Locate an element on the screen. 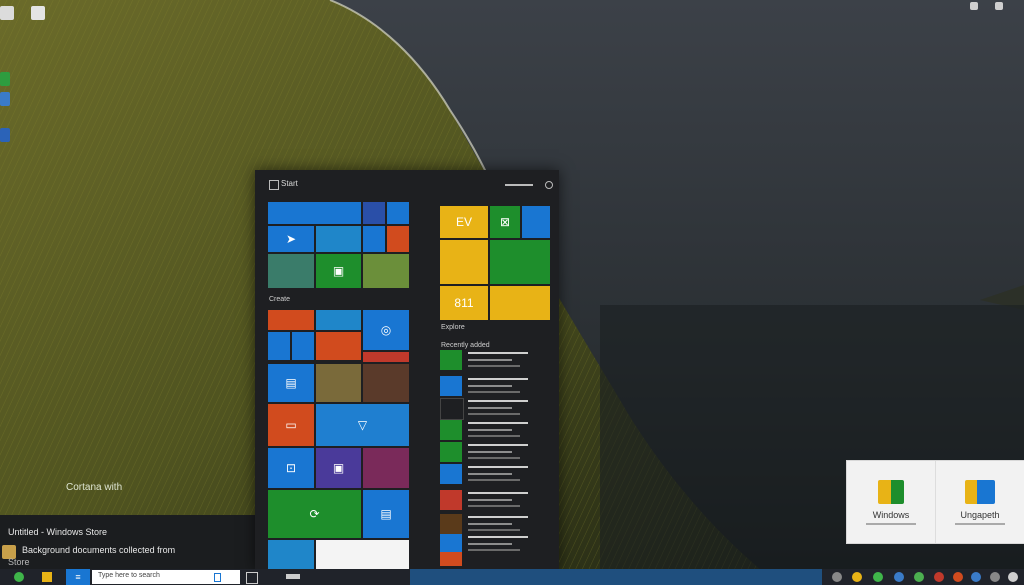 This screenshot has width=1024, height=585. tile-blue-wide-2: ▽ is located at coordinates (362, 425).